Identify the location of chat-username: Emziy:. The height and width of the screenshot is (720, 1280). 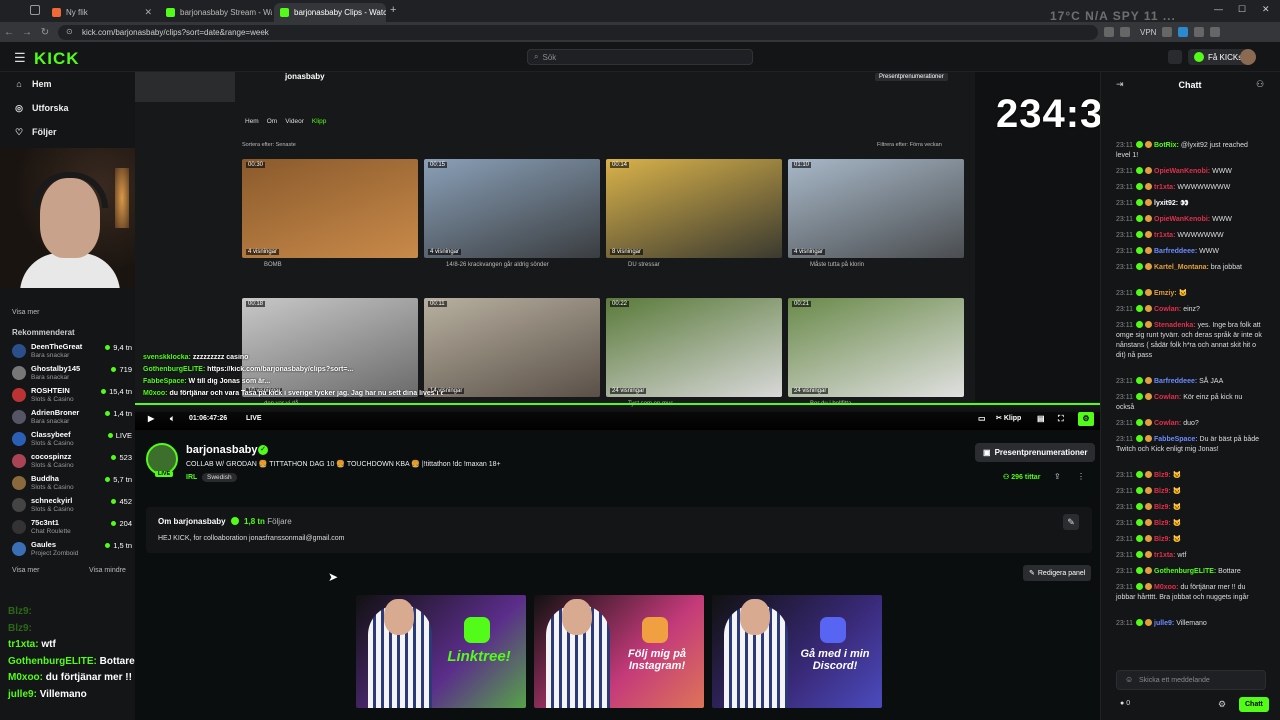
(1165, 293).